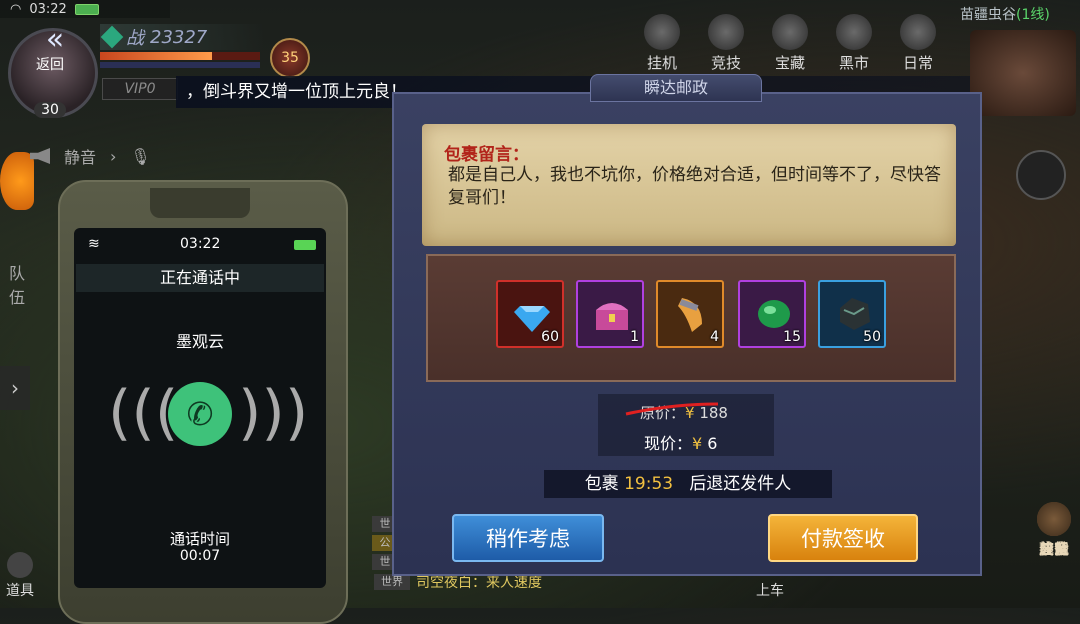  What do you see at coordinates (199, 341) in the screenshot?
I see `caller-name: 墨观云` at bounding box center [199, 341].